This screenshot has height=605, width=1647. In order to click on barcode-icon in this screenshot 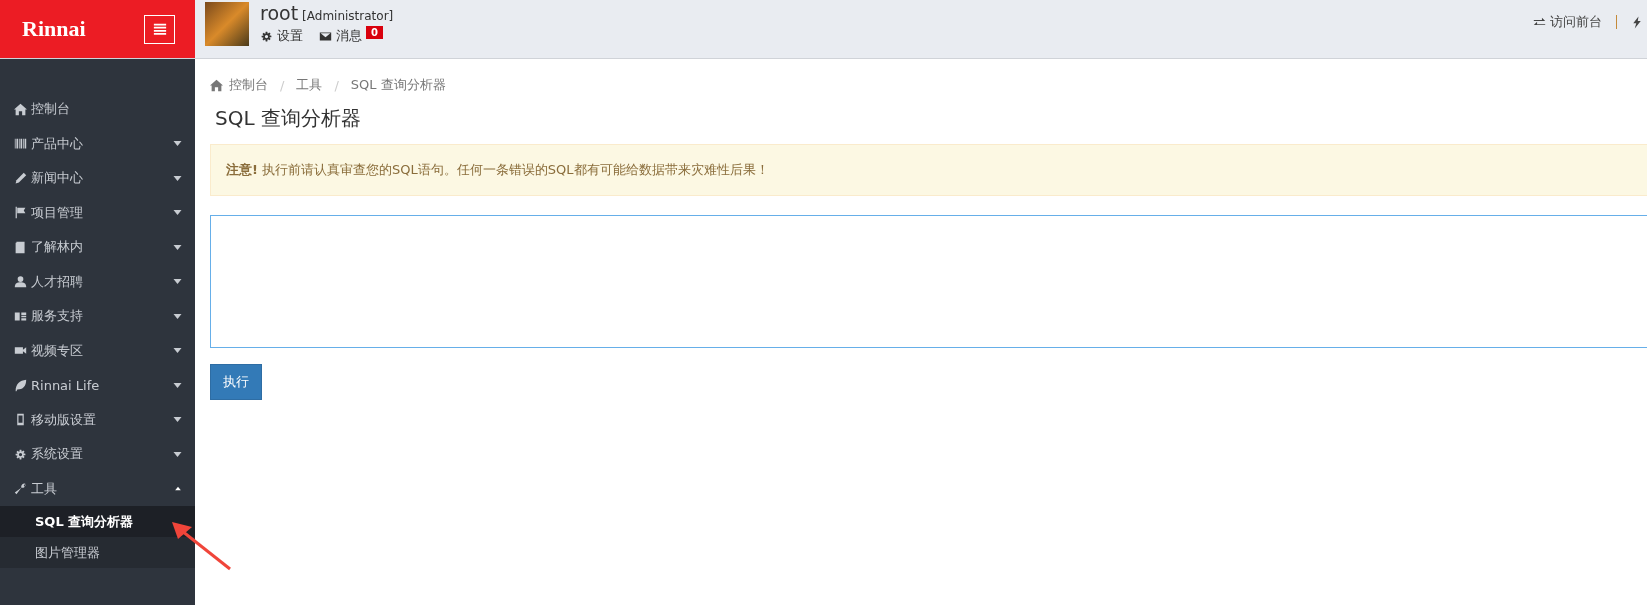, I will do `click(20, 144)`.